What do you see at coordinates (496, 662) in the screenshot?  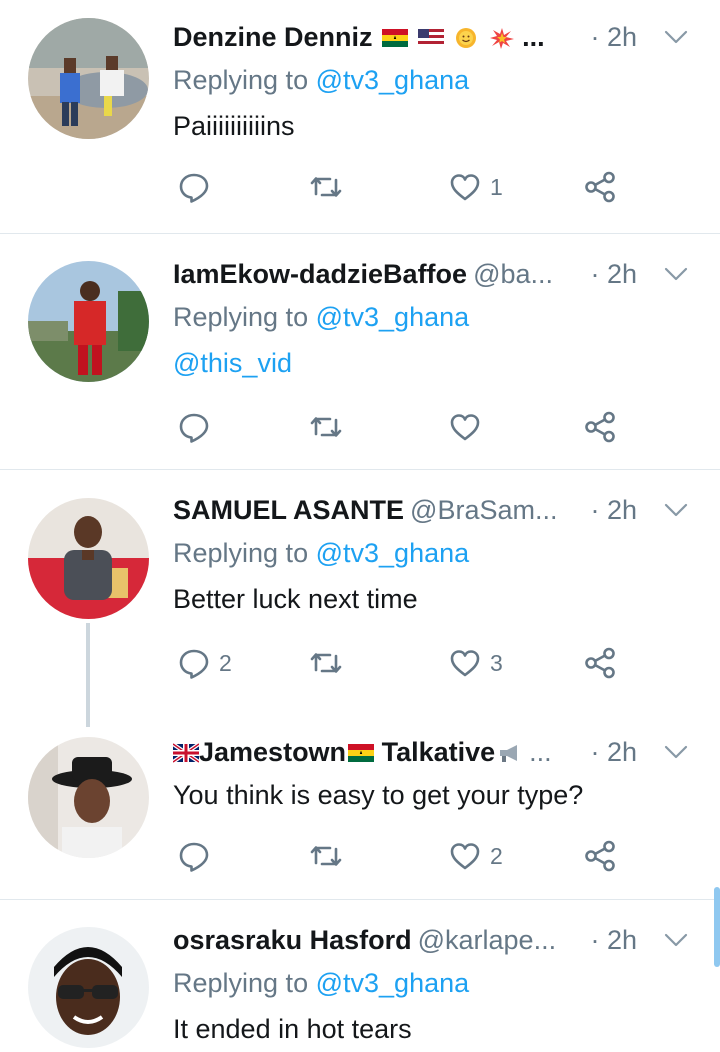 I see `like-count: 3` at bounding box center [496, 662].